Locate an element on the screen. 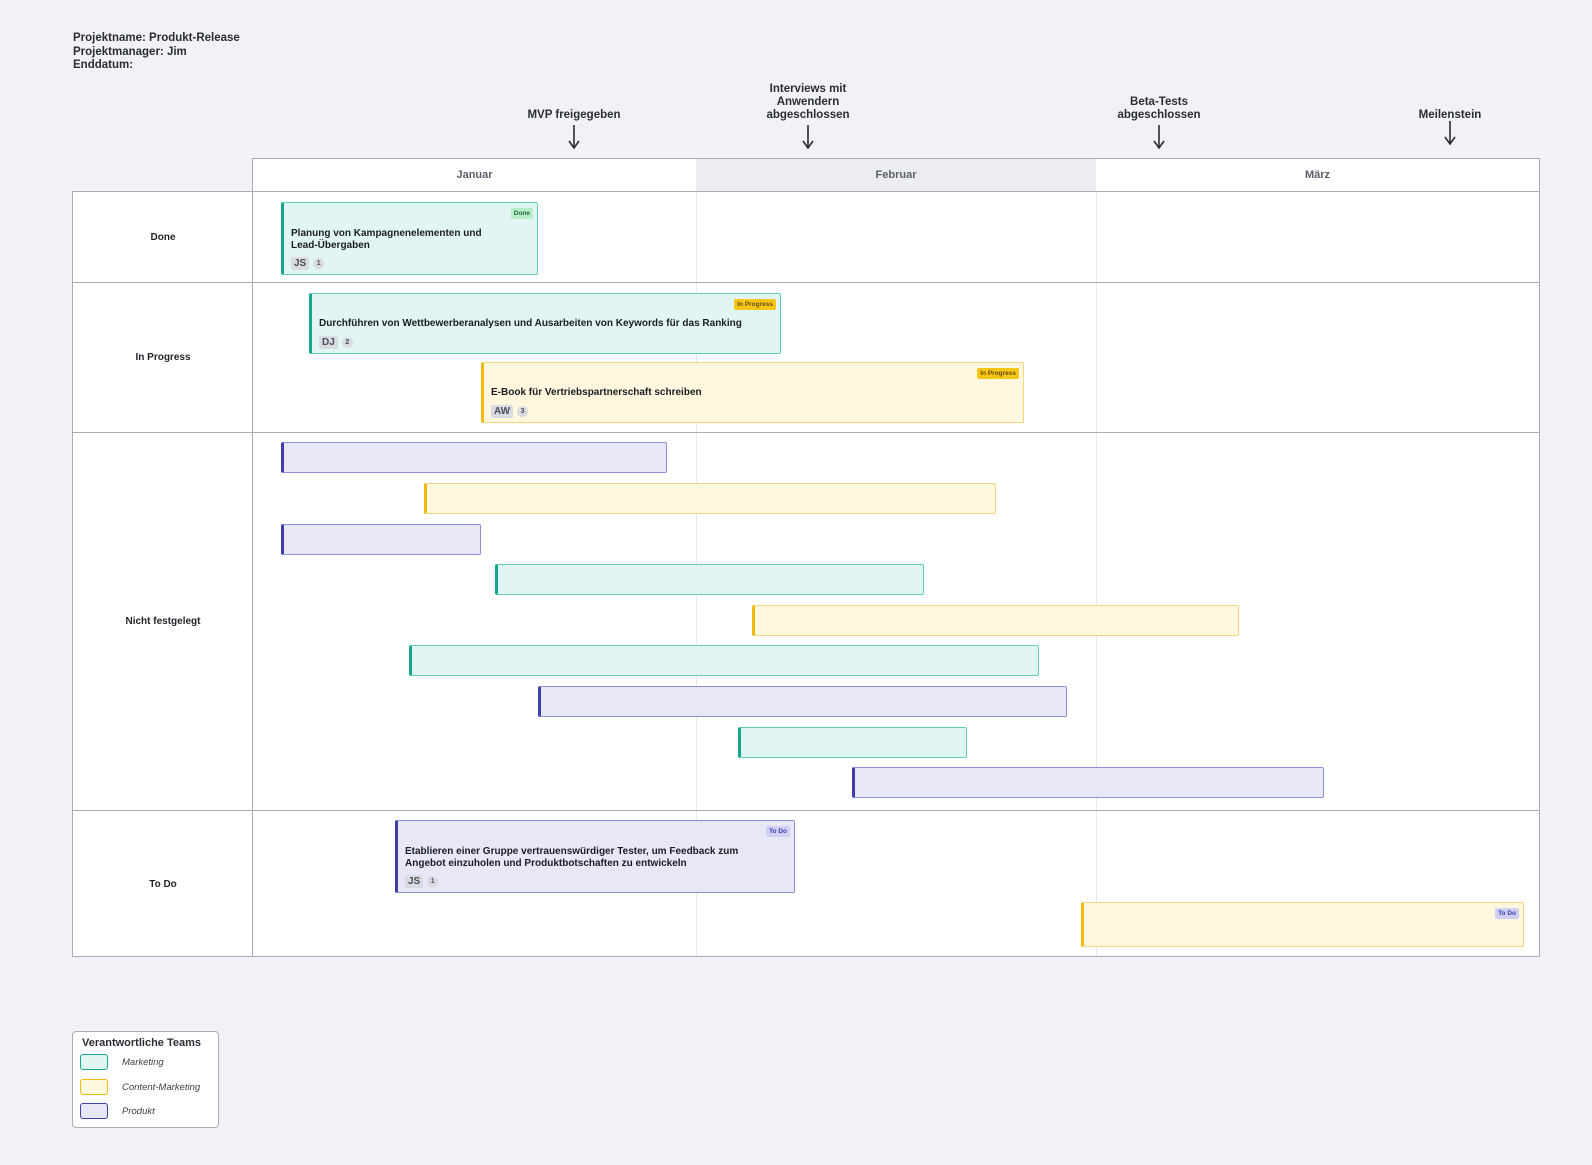 This screenshot has width=1592, height=1165. legend-label: Content-Marketing is located at coordinates (161, 1087).